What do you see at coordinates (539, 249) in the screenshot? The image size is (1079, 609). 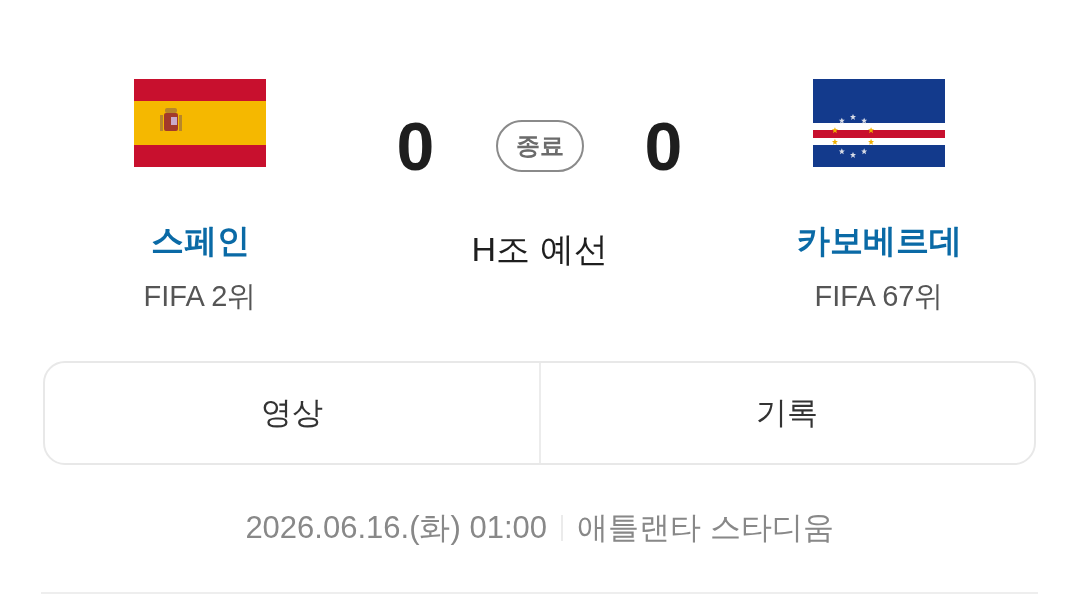 I see `match-stage: H조 예선` at bounding box center [539, 249].